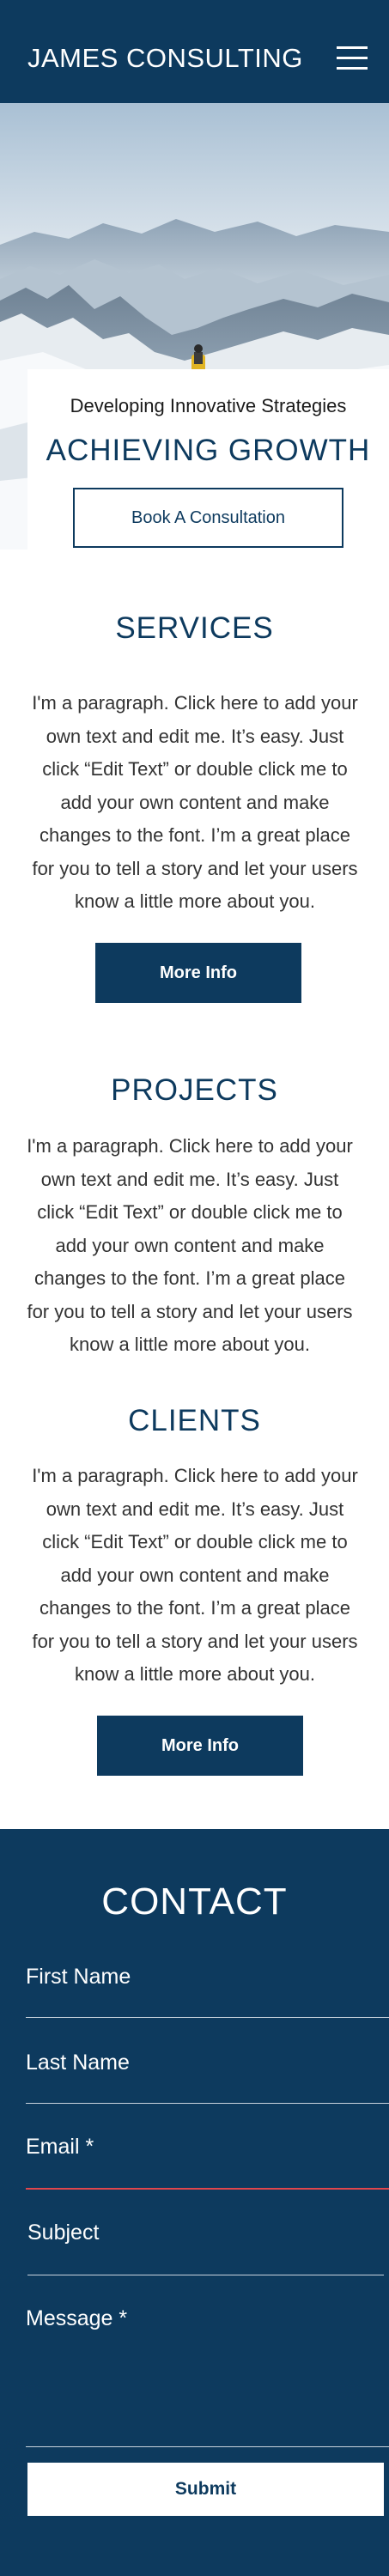 This screenshot has height=2576, width=389. I want to click on book-consultation-button: Book A Consultation, so click(208, 518).